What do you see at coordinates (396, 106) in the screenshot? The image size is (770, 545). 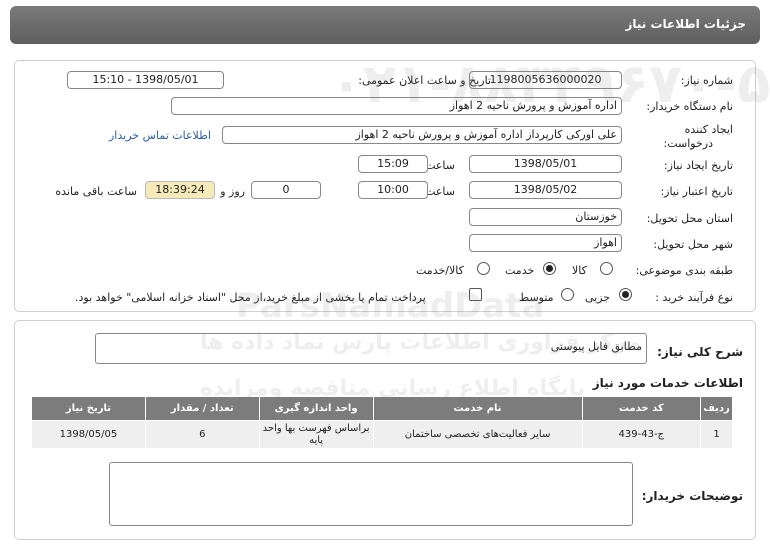 I see `buyer-field: اداره آموزش و پرورش ناحیه 2 اهواز` at bounding box center [396, 106].